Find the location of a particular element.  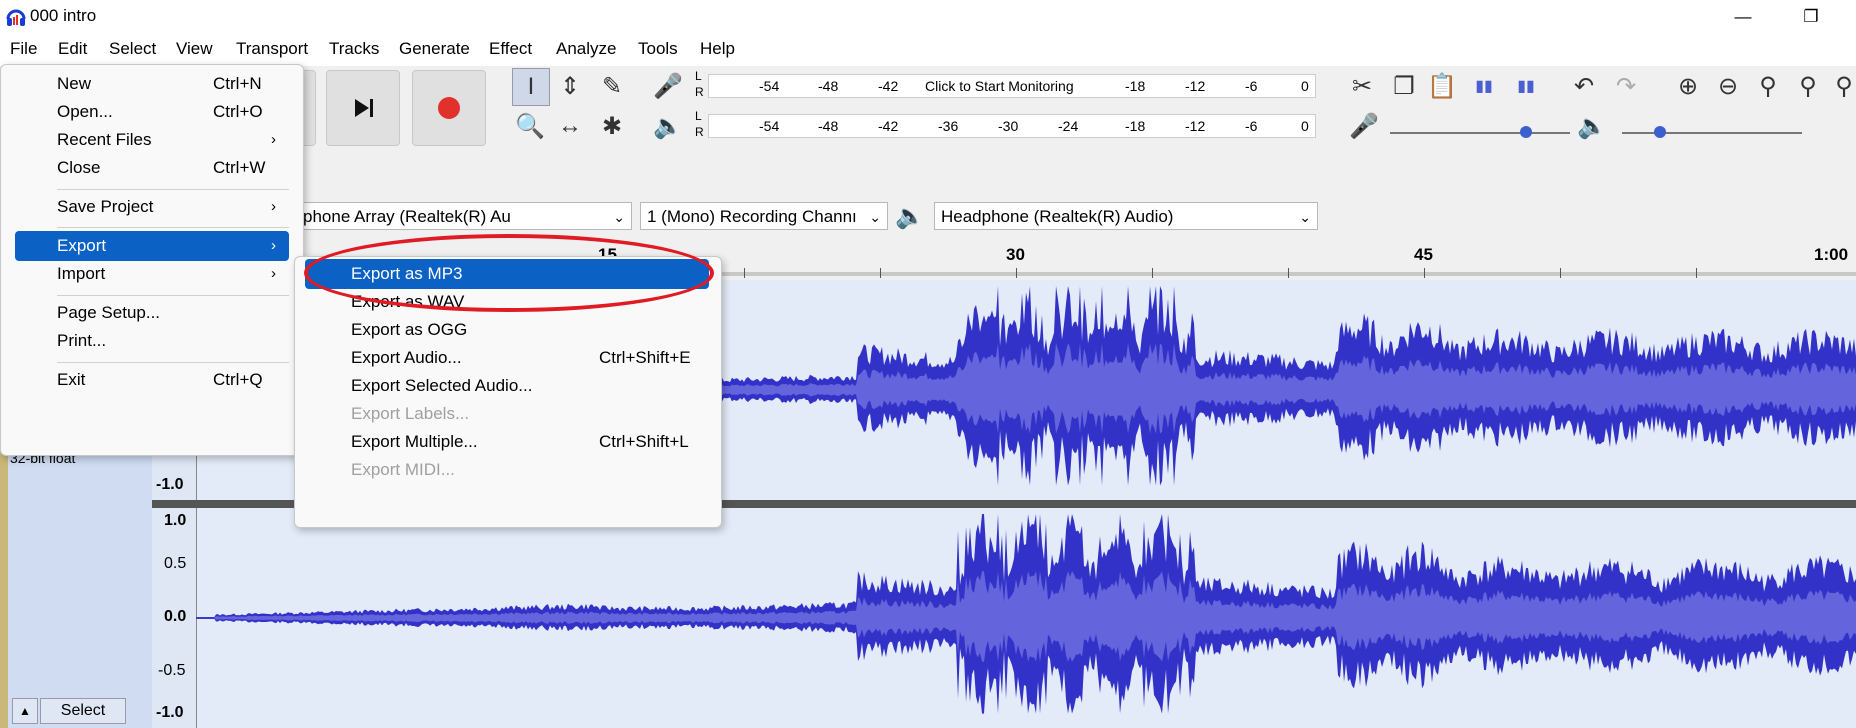

menu-item-export: Export › is located at coordinates (152, 246).